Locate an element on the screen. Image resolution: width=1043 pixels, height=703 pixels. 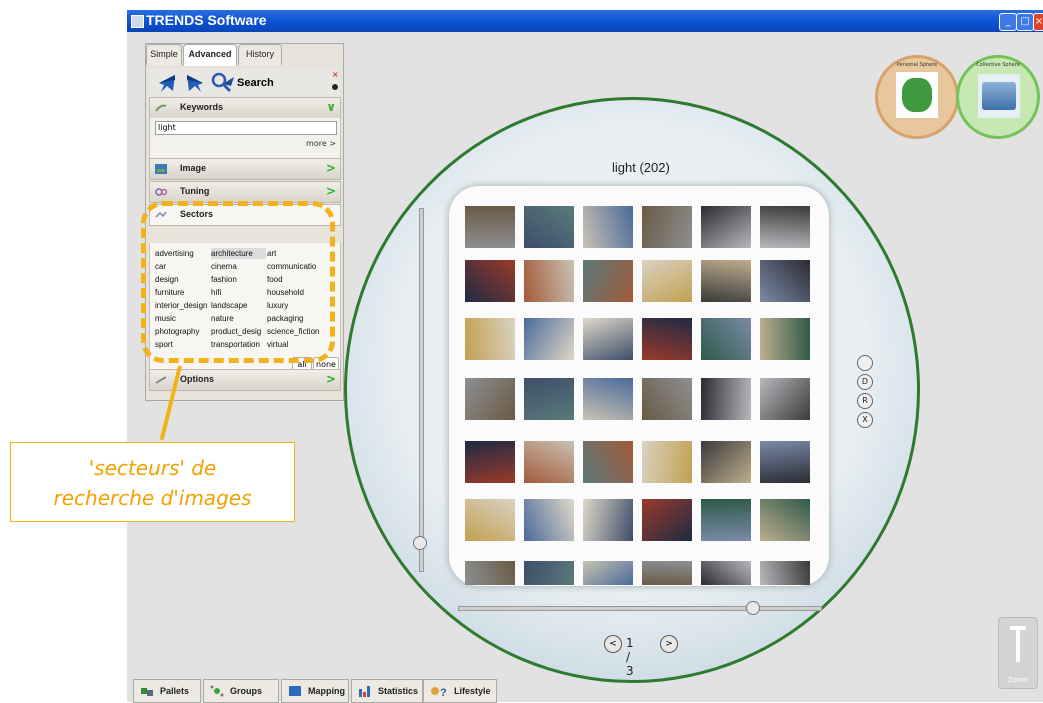
zoom-label: Zoom is located at coordinates (1018, 680).